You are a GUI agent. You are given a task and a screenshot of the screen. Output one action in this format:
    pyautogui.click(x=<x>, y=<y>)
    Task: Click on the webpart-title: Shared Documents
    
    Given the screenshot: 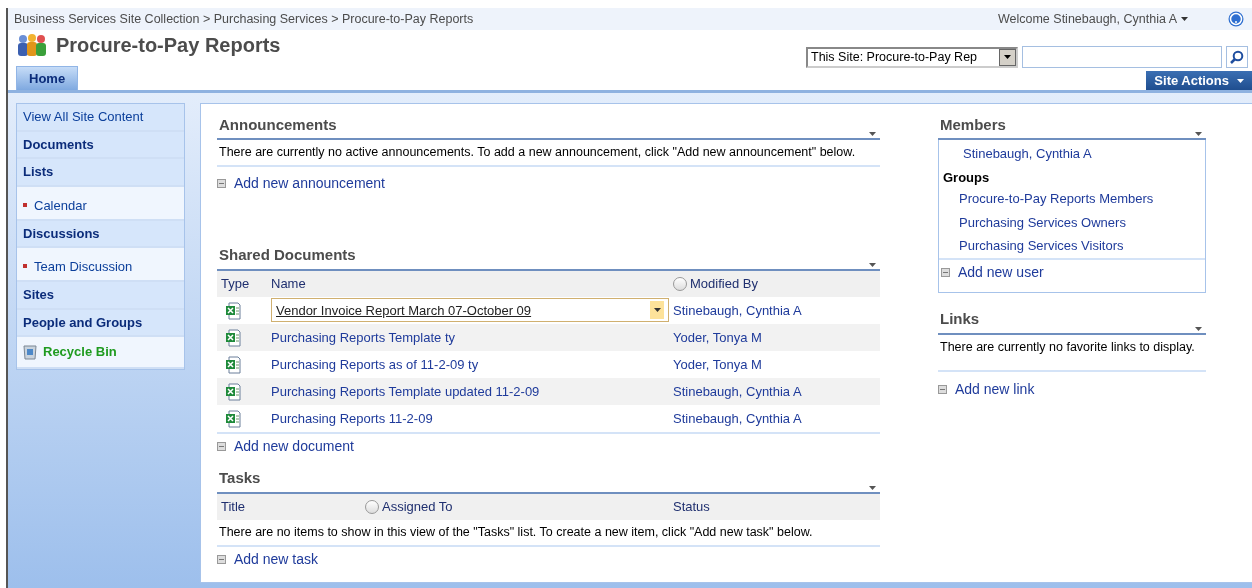 What is the action you would take?
    pyautogui.click(x=287, y=255)
    